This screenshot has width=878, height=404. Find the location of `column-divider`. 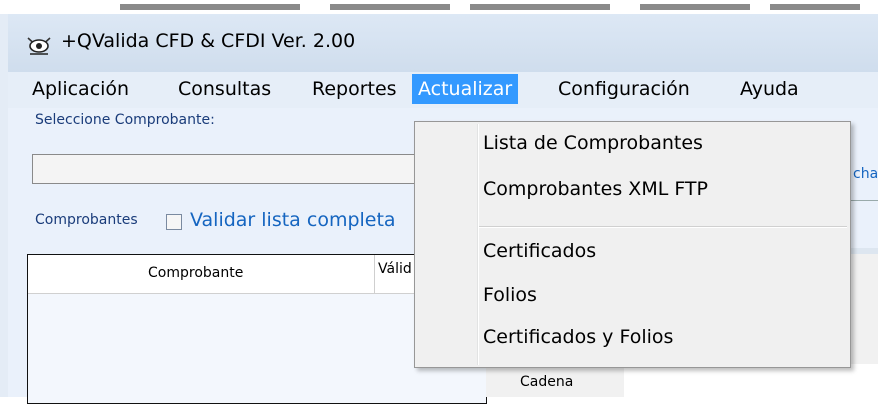

column-divider is located at coordinates (374, 274).